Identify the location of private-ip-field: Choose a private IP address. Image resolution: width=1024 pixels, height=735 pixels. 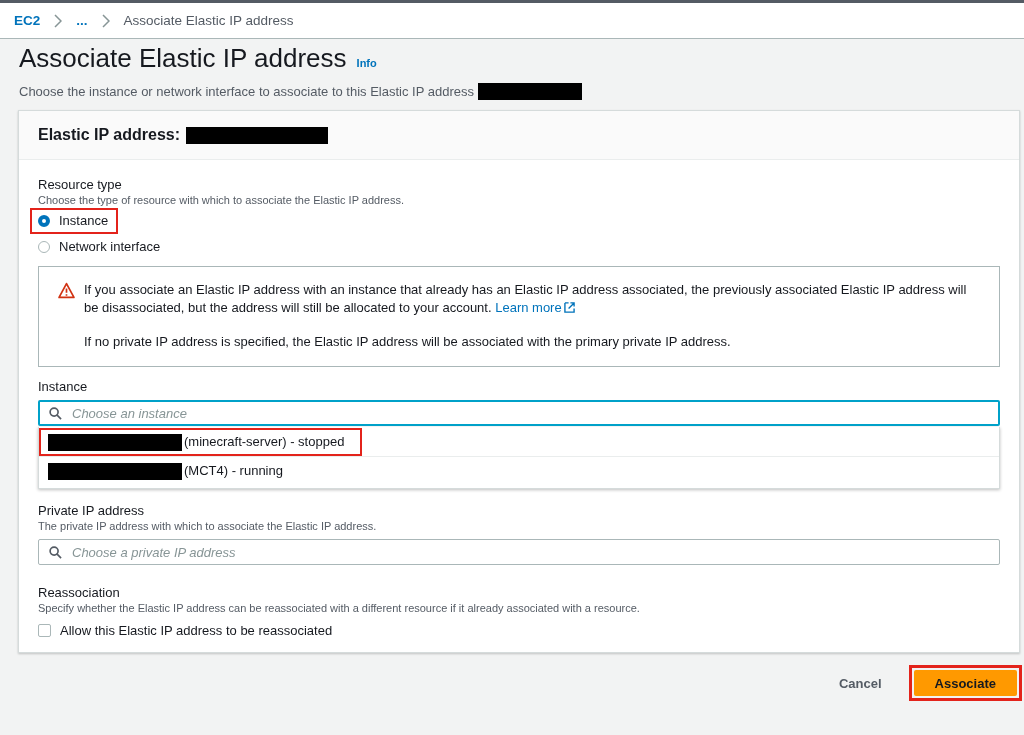
(519, 552).